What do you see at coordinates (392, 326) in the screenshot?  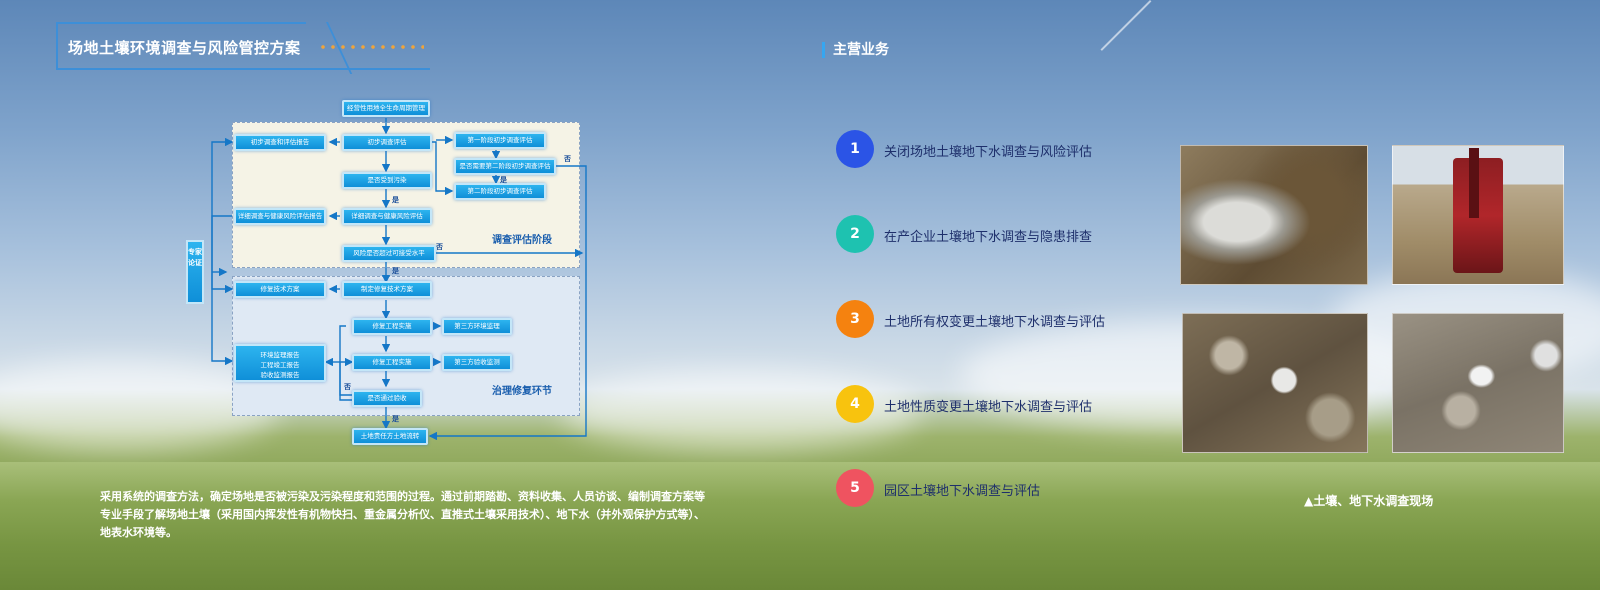 I see `node-work-1: 修复工程实施` at bounding box center [392, 326].